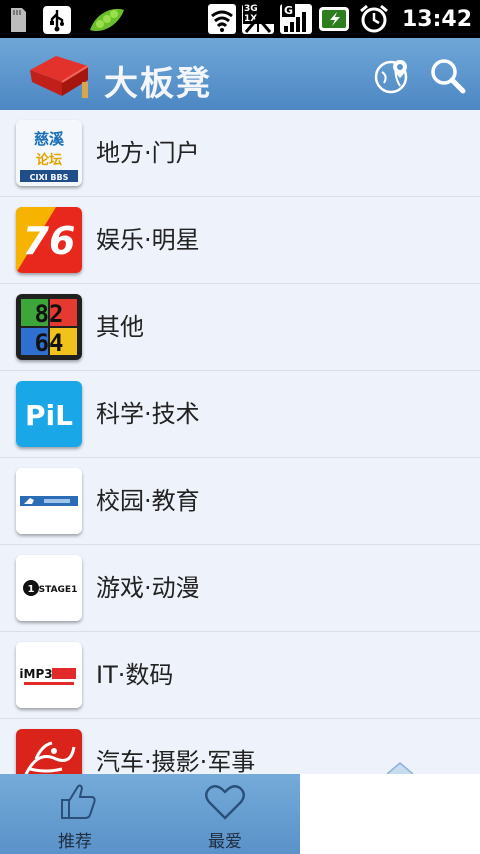  Describe the element at coordinates (240, 675) in the screenshot. I see `list-item-it-digital: iMP3 IT·数码` at that location.